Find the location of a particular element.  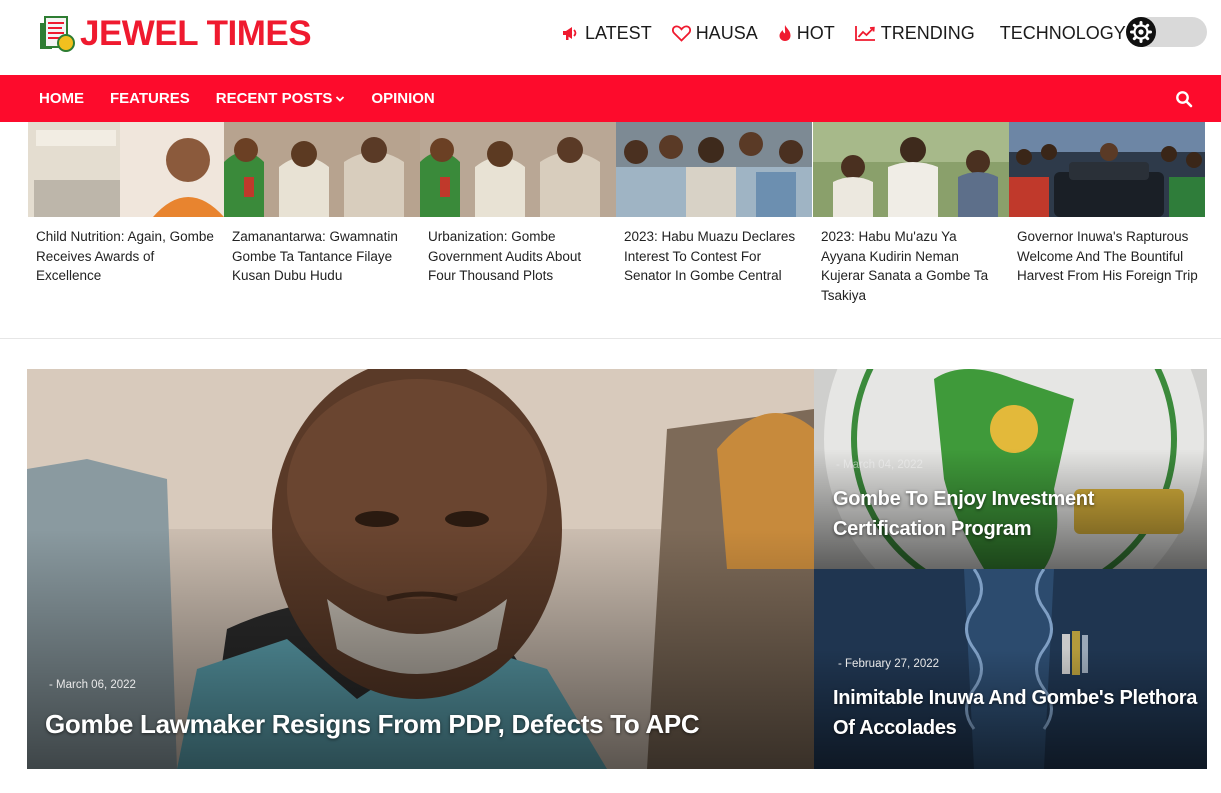

nav-features: FEATURES is located at coordinates (150, 98).